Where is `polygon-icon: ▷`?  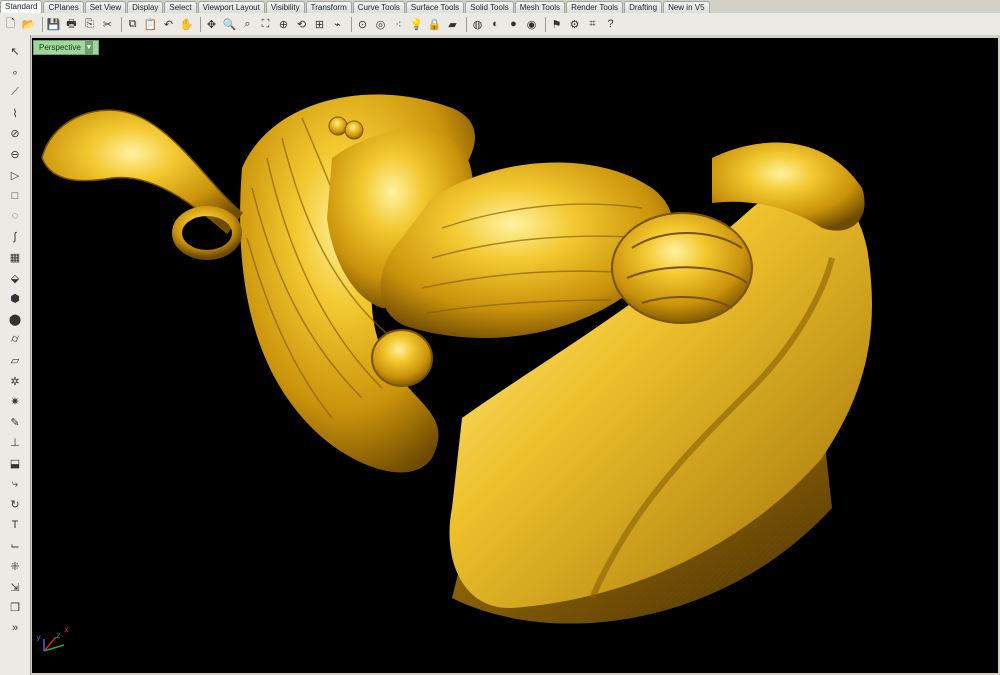
polygon-icon: ▷ is located at coordinates (15, 175).